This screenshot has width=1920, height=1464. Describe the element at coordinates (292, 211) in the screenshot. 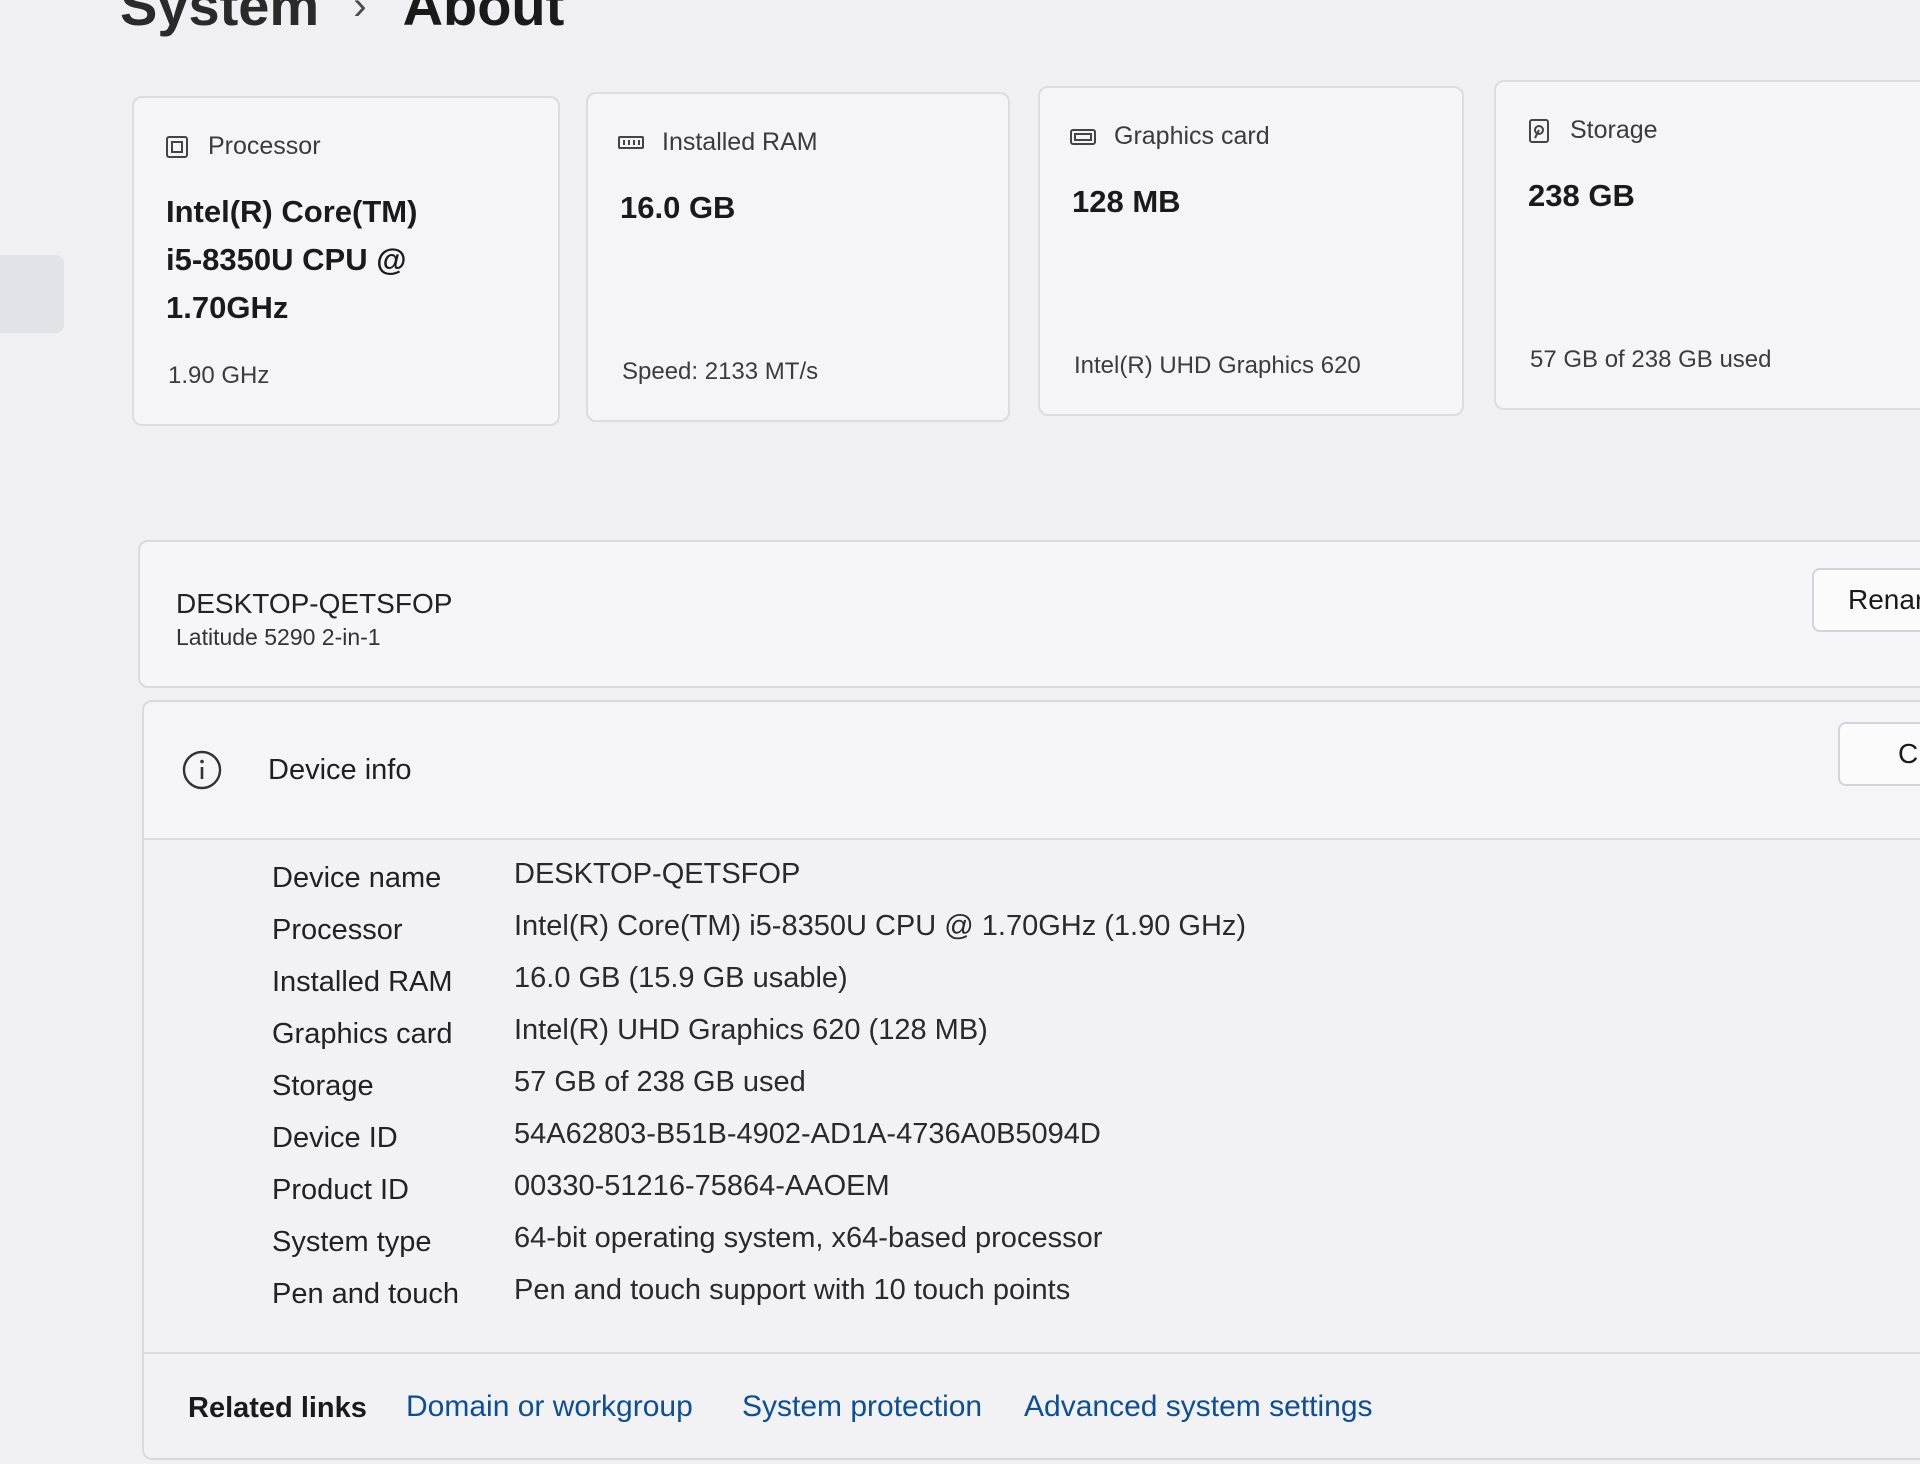

I see `card-value-line: Intel(R) Core(TM)` at that location.